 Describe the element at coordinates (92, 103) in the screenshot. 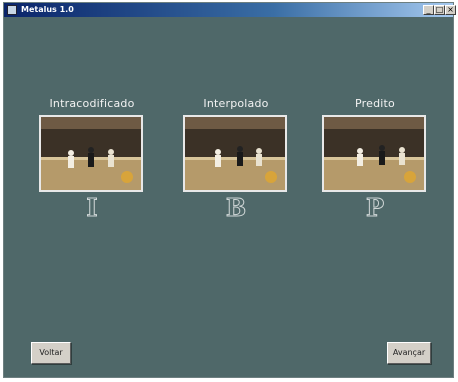

I see `frame-label-intra: Intracodificado` at that location.